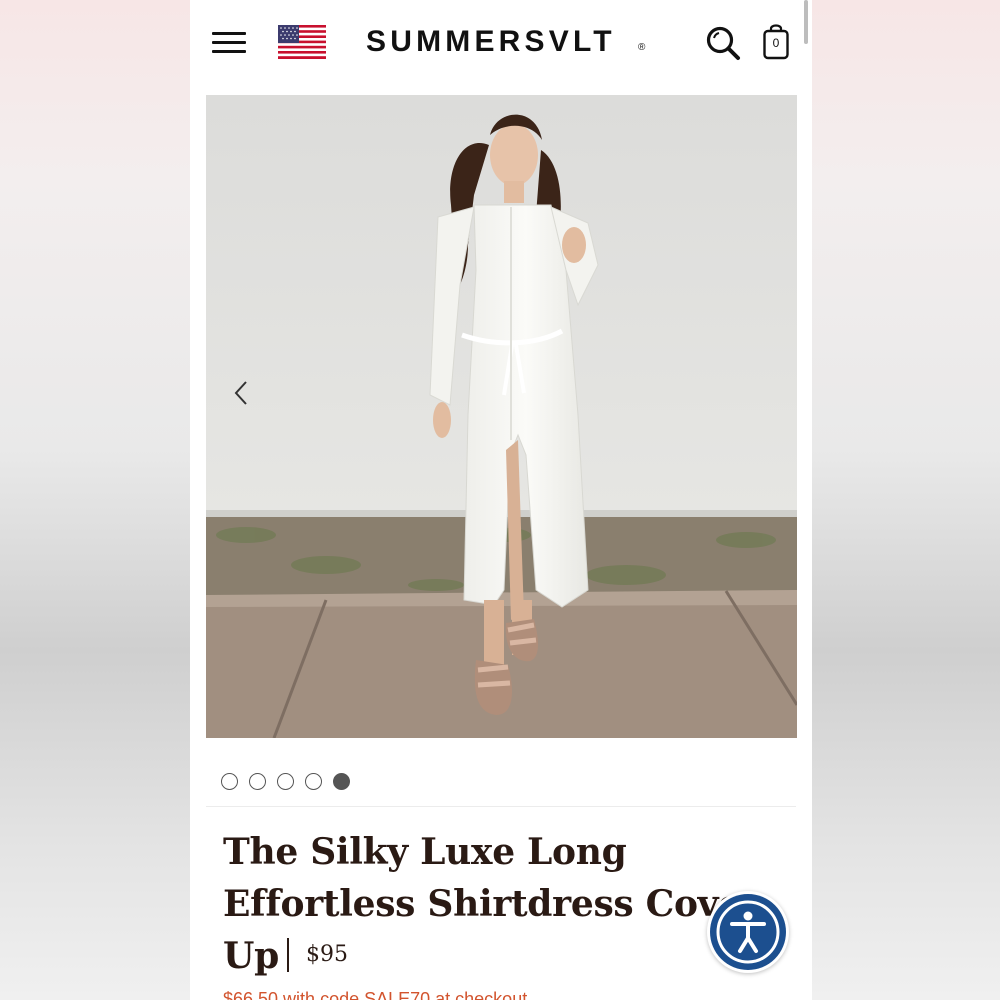 The width and height of the screenshot is (1000, 1000). I want to click on gallery-pagination, so click(285, 782).